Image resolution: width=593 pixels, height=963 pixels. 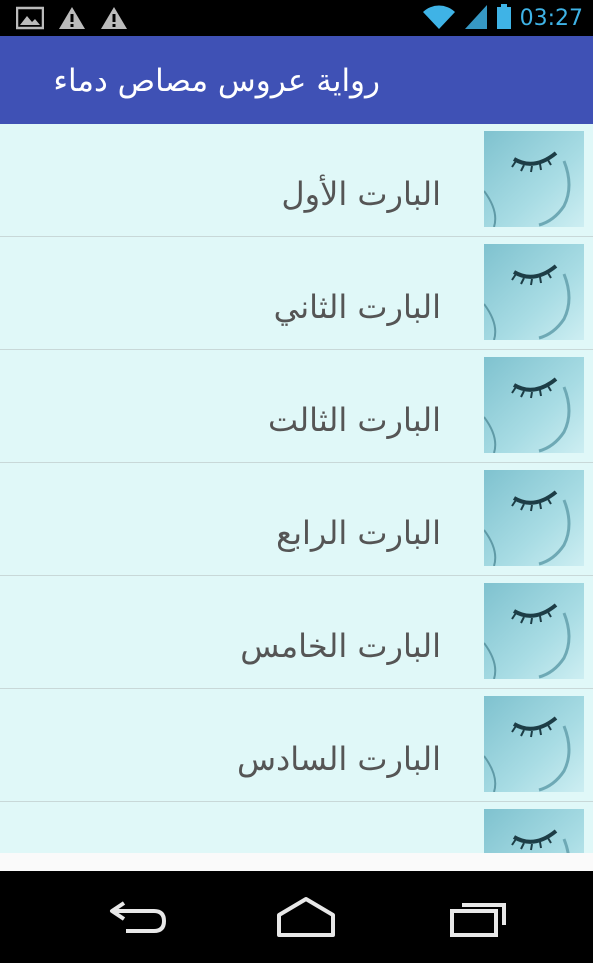 I want to click on list-bottom-padding, so click(x=296, y=862).